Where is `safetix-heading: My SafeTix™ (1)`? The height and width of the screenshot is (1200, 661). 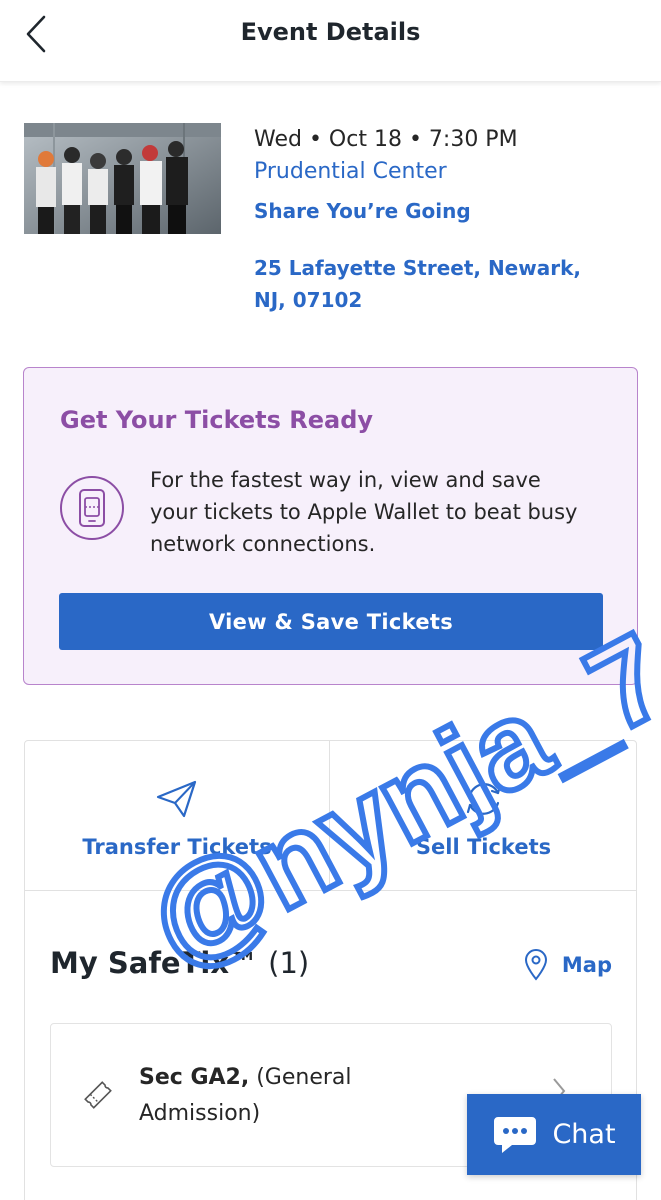 safetix-heading: My SafeTix™ (1) is located at coordinates (179, 963).